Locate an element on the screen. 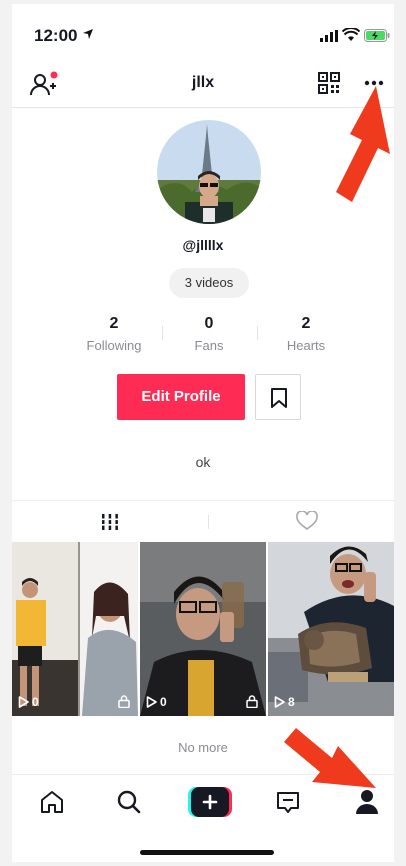 This screenshot has width=406, height=866. fans-count: 0 is located at coordinates (209, 323).